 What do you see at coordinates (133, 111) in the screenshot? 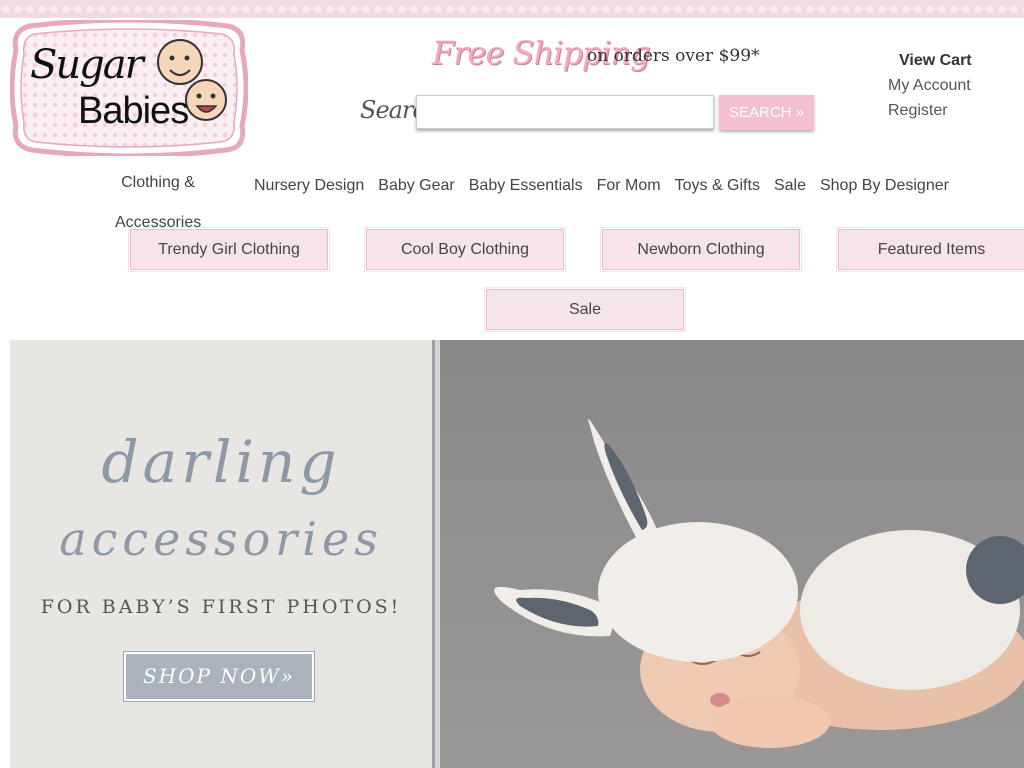
I see `logo-word-babies: Babies` at bounding box center [133, 111].